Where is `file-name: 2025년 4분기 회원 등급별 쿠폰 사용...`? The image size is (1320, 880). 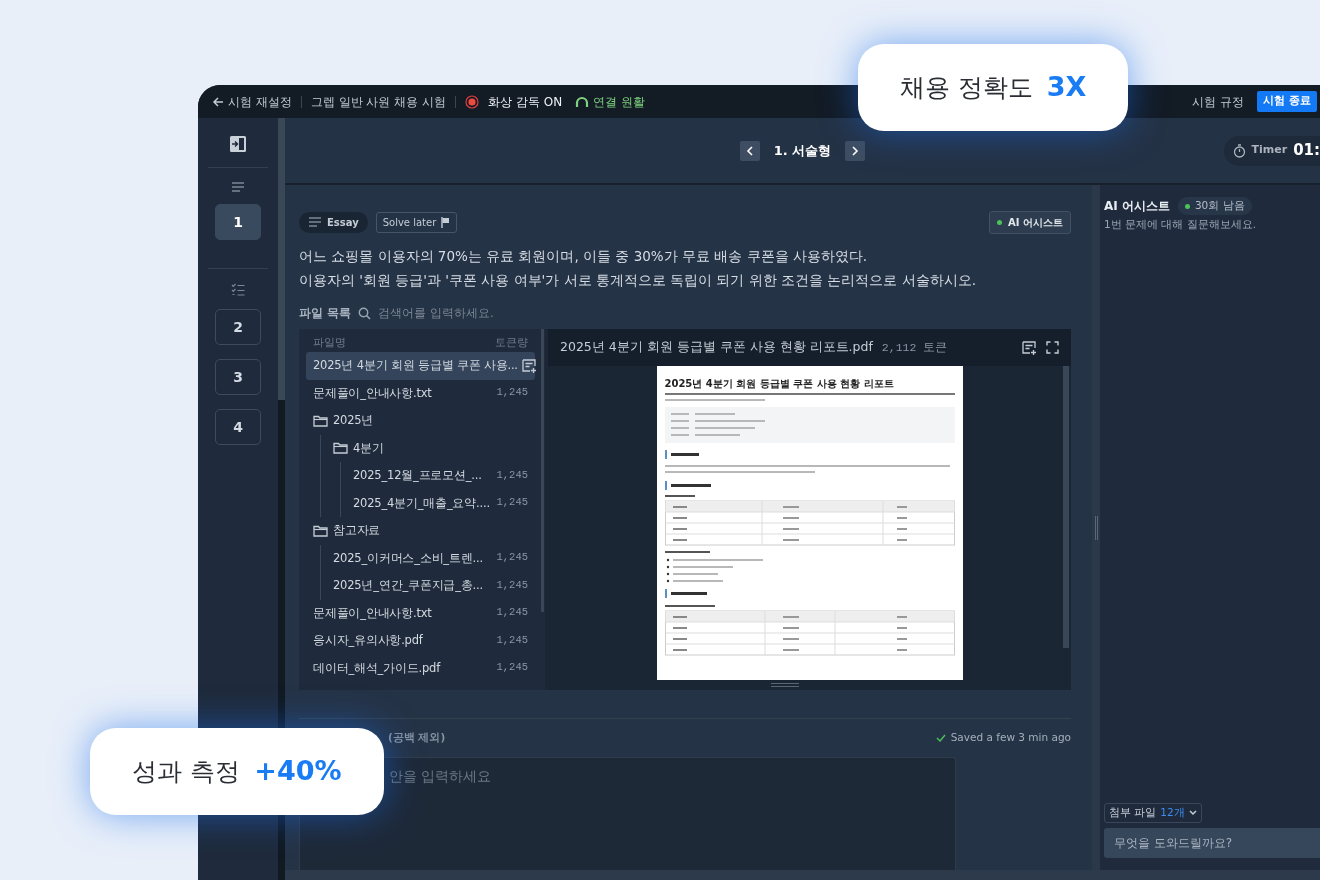
file-name: 2025년 4분기 회원 등급별 쿠폰 사용... is located at coordinates (415, 366).